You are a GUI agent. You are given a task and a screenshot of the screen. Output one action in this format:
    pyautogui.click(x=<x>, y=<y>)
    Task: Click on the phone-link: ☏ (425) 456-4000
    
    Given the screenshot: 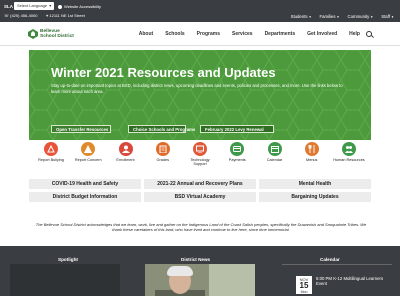 What is the action you would take?
    pyautogui.click(x=20, y=15)
    